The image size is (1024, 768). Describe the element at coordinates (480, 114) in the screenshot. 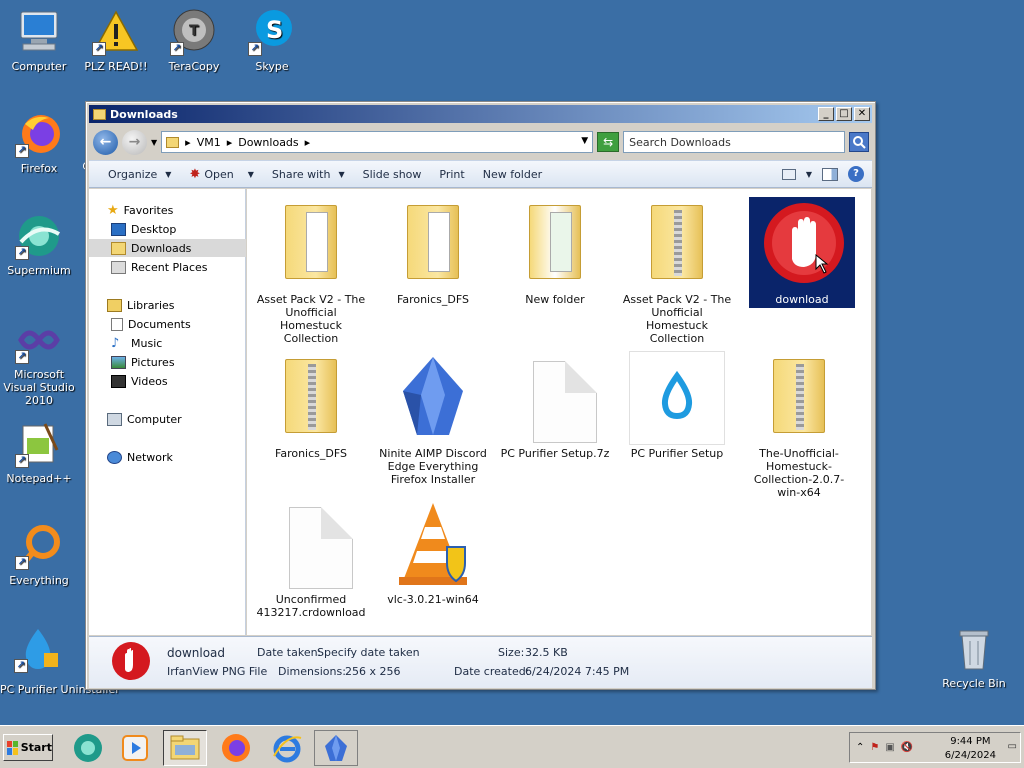

I see `title-bar: Downloads _ □ ✕` at that location.